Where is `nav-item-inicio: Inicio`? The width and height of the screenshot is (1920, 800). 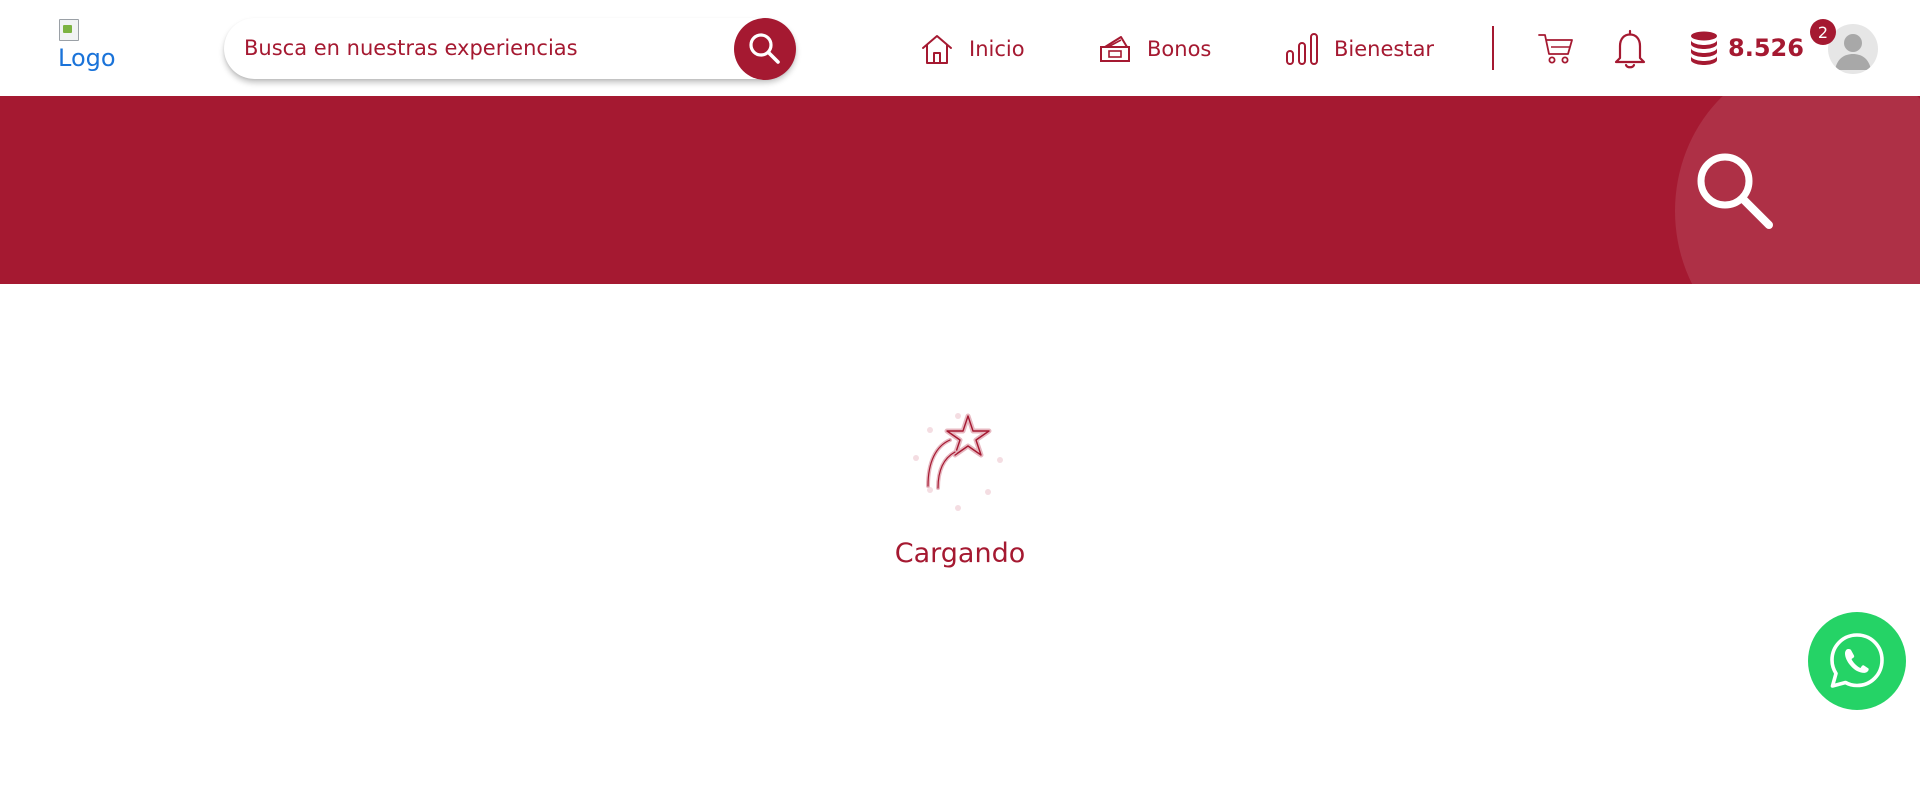 nav-item-inicio: Inicio is located at coordinates (972, 49).